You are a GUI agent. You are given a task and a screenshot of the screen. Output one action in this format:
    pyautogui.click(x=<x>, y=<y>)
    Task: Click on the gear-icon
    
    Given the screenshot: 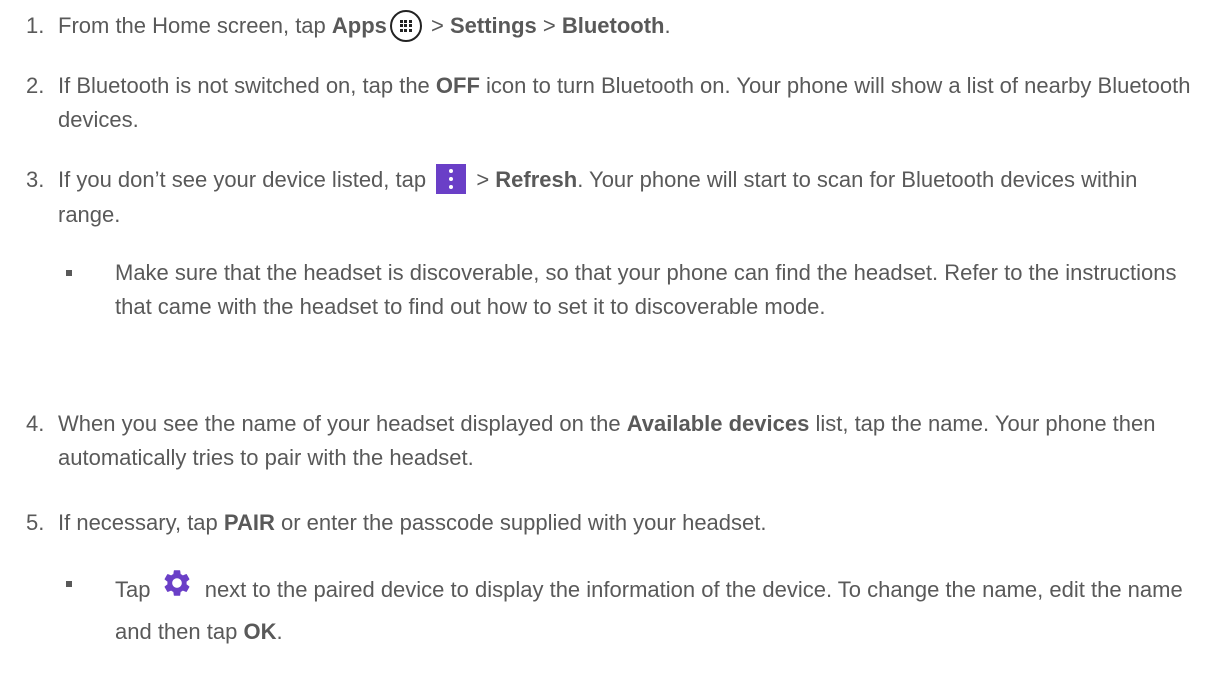 What is the action you would take?
    pyautogui.click(x=177, y=588)
    